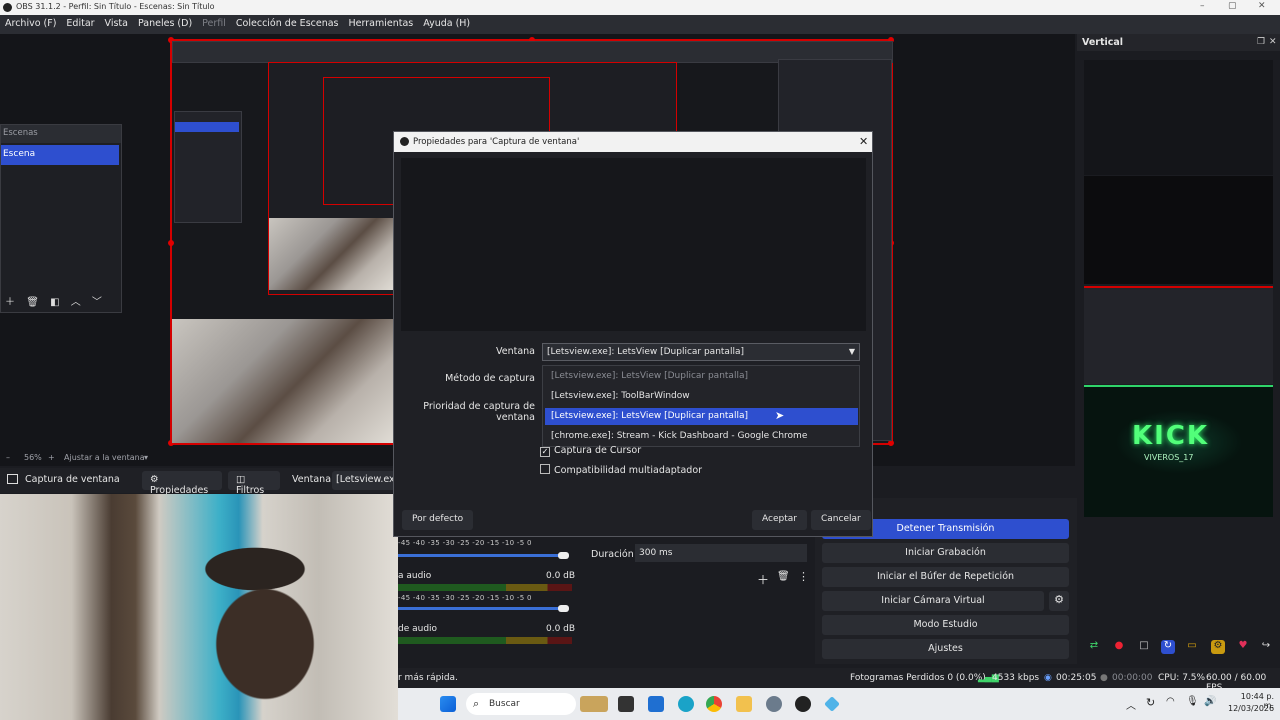 The width and height of the screenshot is (1280, 720). What do you see at coordinates (438, 520) in the screenshot?
I see `defaults-button: Por defecto` at bounding box center [438, 520].